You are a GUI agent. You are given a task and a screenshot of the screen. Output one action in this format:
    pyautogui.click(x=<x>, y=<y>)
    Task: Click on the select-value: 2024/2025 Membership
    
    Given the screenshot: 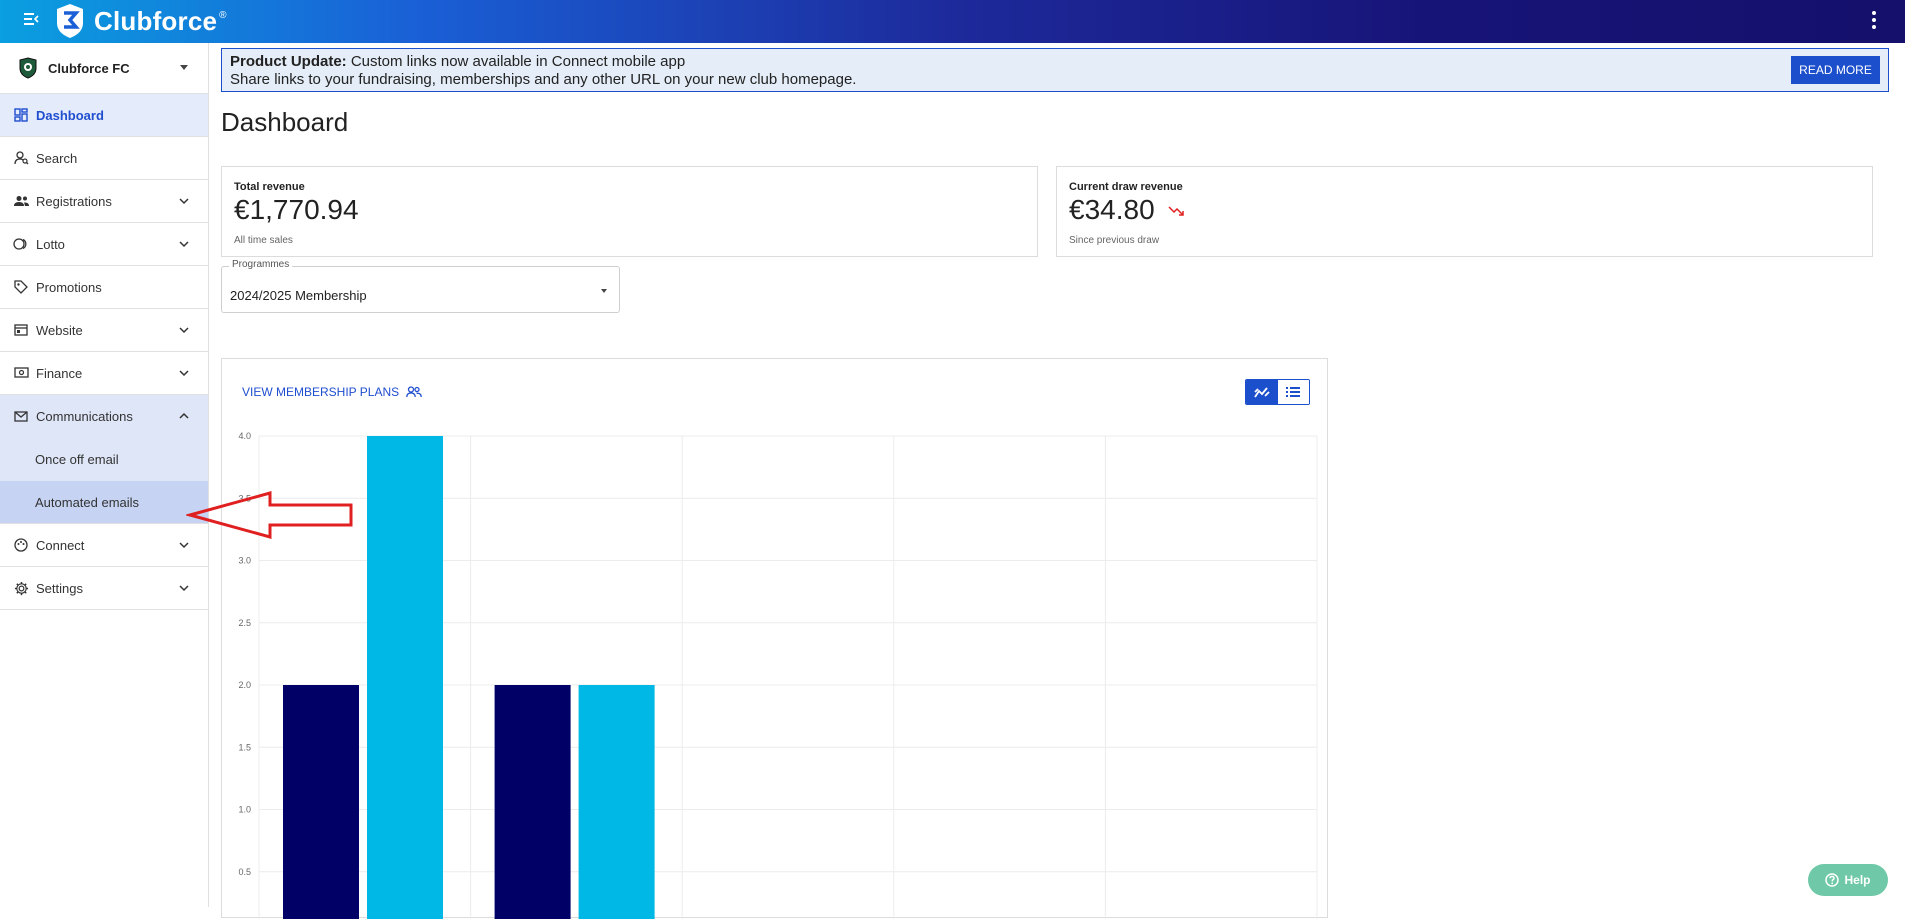 What is the action you would take?
    pyautogui.click(x=298, y=295)
    